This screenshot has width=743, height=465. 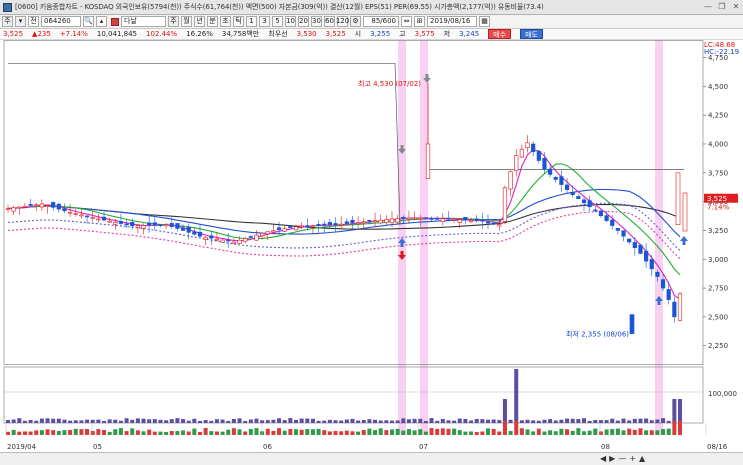 What do you see at coordinates (199, 34) in the screenshot?
I see `turnover-rate: 16.26%` at bounding box center [199, 34].